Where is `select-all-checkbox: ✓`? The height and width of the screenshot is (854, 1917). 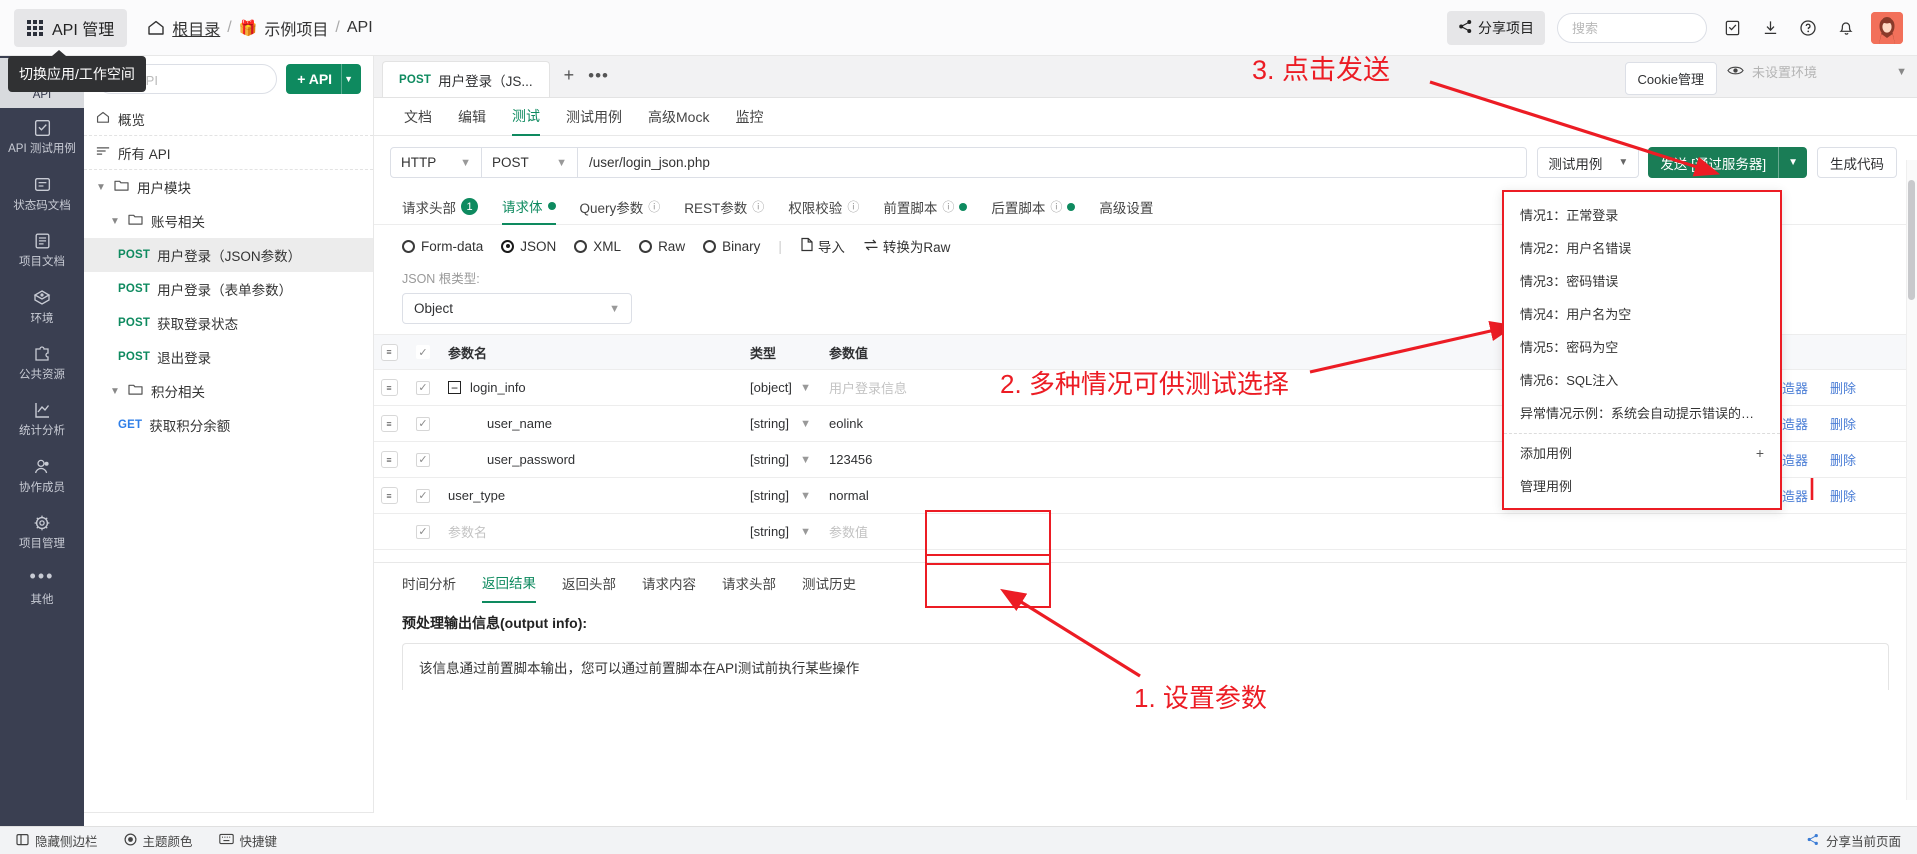 select-all-checkbox: ✓ is located at coordinates (423, 352).